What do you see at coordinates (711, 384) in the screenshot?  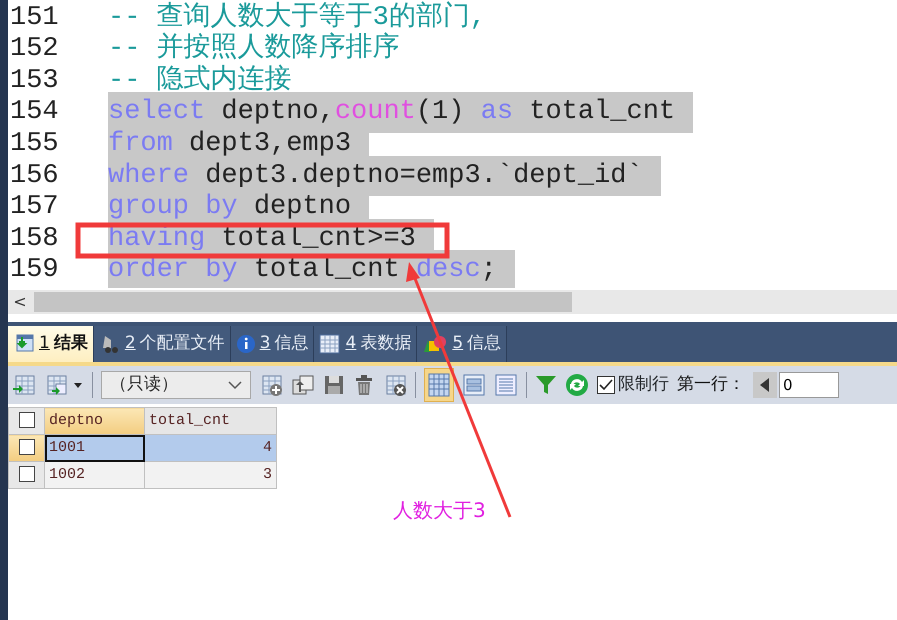 I see `first-row-label: 第一行：` at bounding box center [711, 384].